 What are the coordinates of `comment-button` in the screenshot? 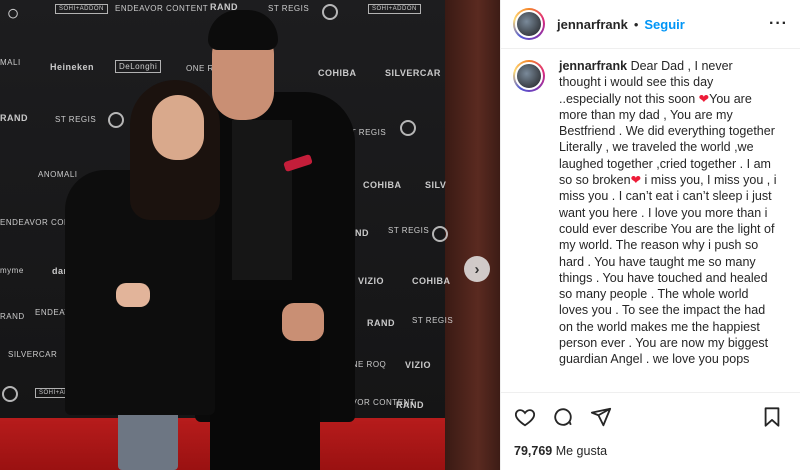 It's located at (563, 417).